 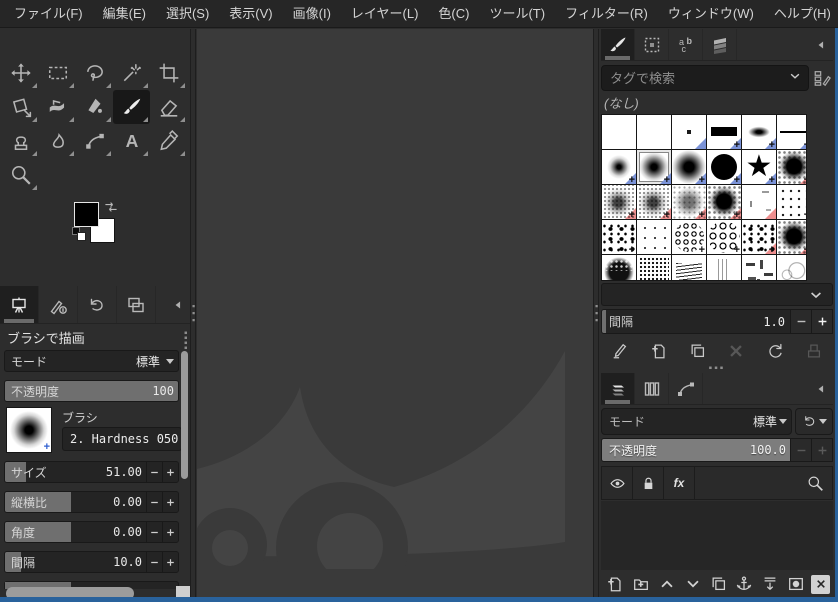 What do you see at coordinates (453, 14) in the screenshot?
I see `menu-colors: 色(C)` at bounding box center [453, 14].